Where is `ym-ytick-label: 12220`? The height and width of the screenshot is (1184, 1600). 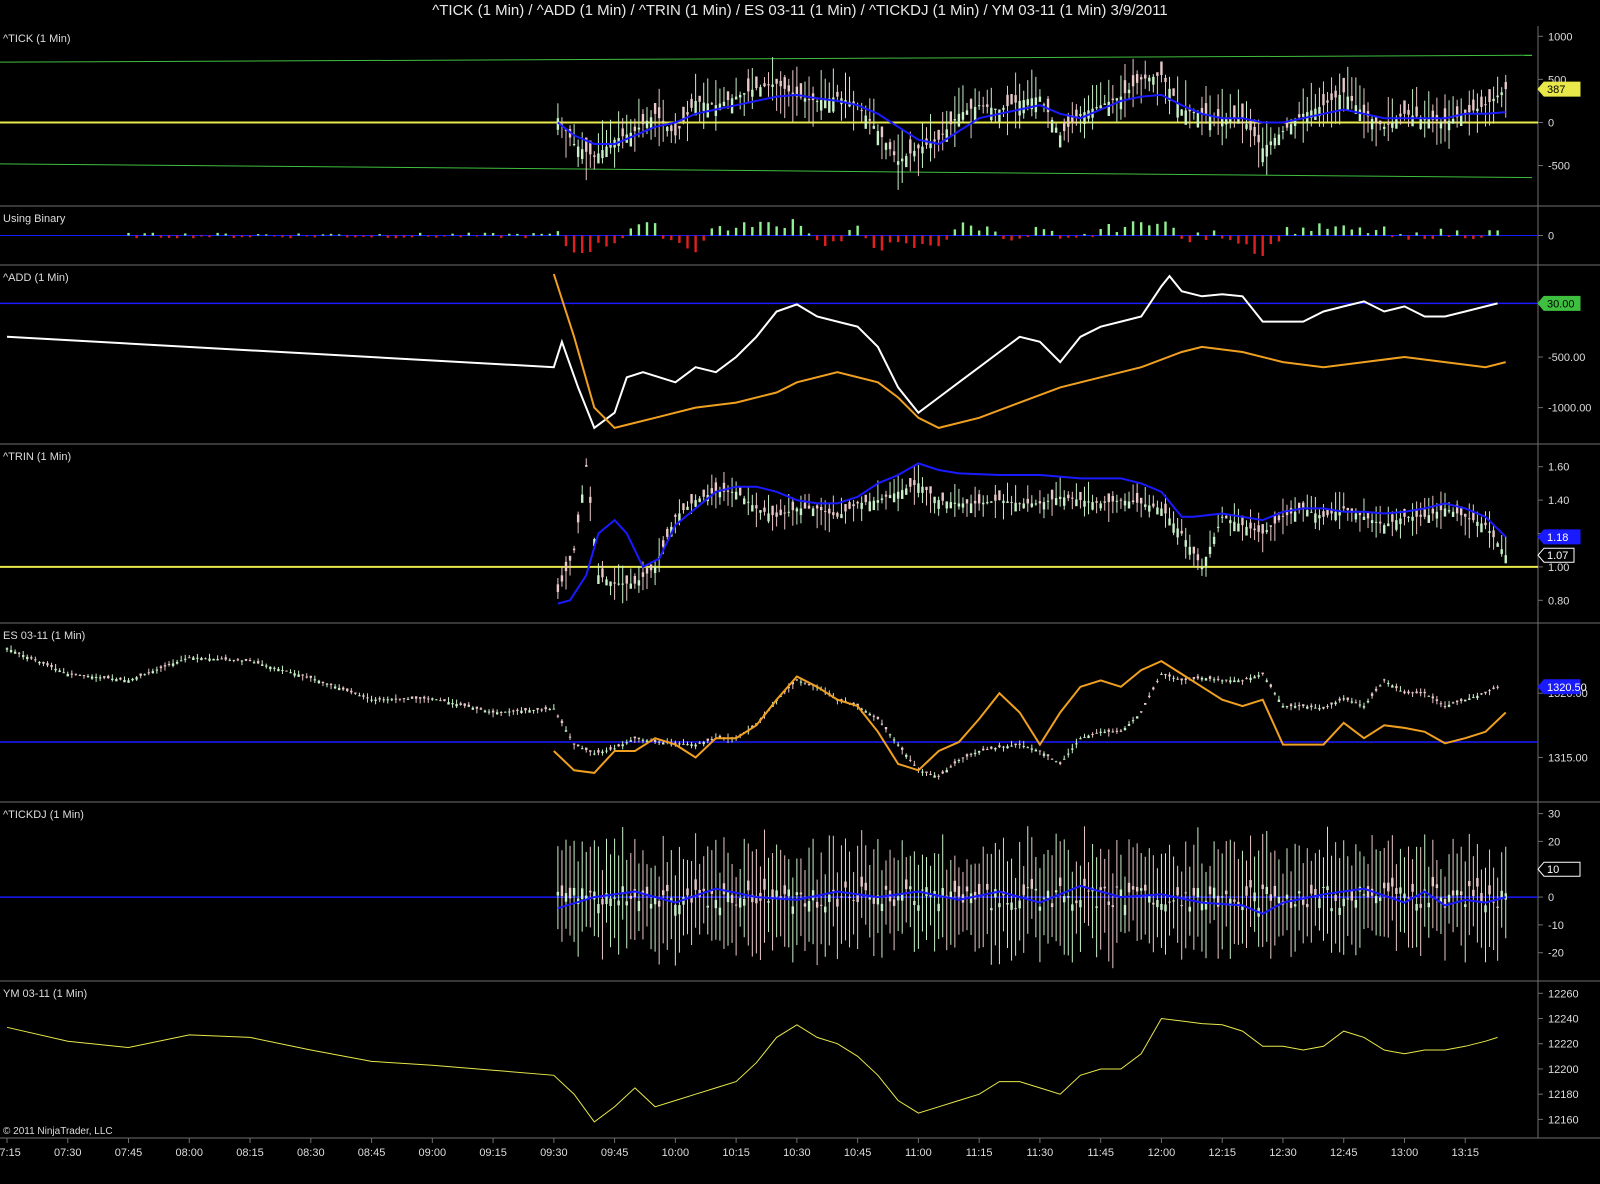 ym-ytick-label: 12220 is located at coordinates (1563, 1045).